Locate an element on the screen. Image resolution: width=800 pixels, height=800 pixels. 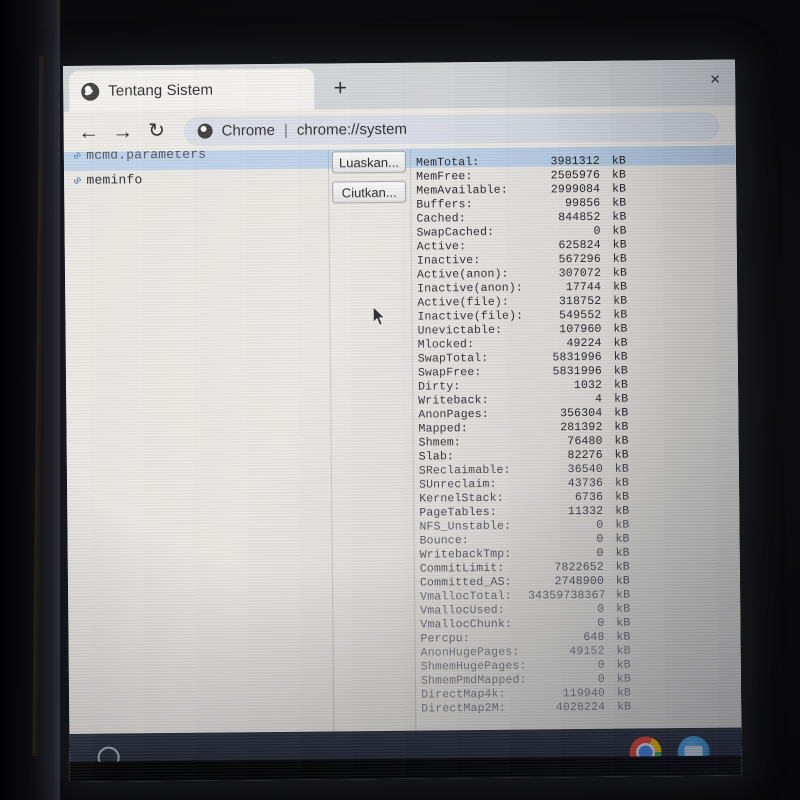
meminfo-value: 49152 is located at coordinates (587, 651).